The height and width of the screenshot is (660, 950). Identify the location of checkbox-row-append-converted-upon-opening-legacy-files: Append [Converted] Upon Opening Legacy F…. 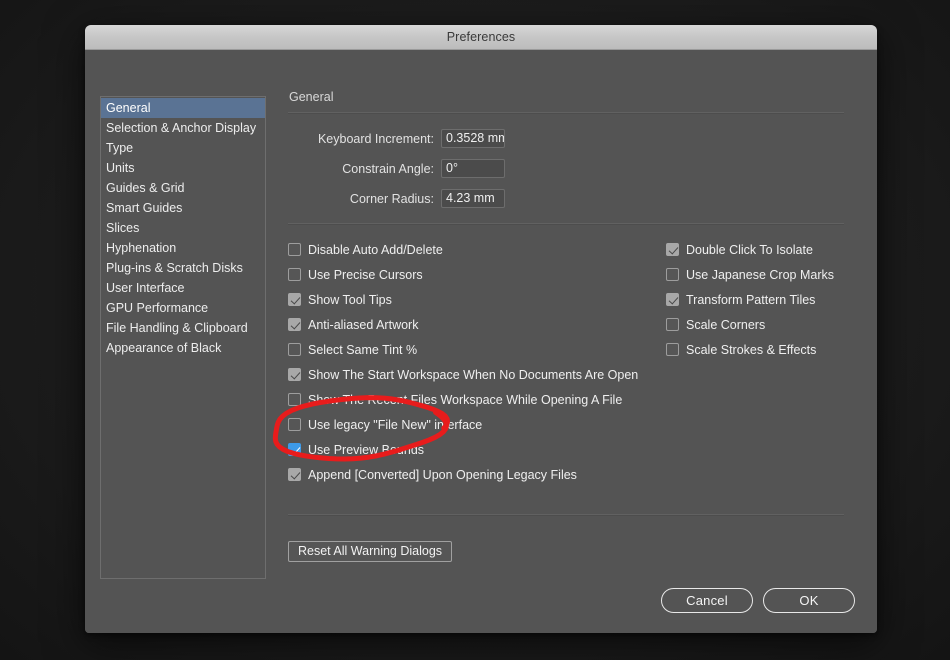
(488, 474).